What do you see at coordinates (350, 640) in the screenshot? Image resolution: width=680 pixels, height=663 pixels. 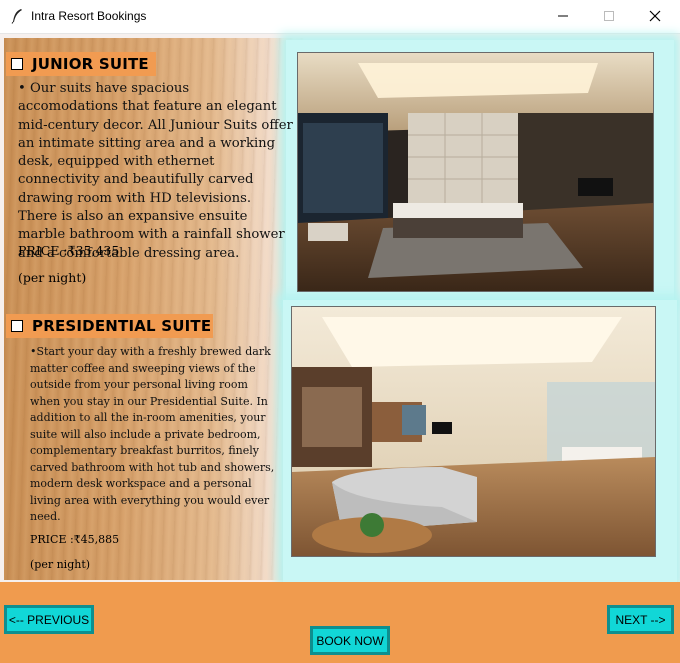 I see `book-now-button: BOOK NOW` at bounding box center [350, 640].